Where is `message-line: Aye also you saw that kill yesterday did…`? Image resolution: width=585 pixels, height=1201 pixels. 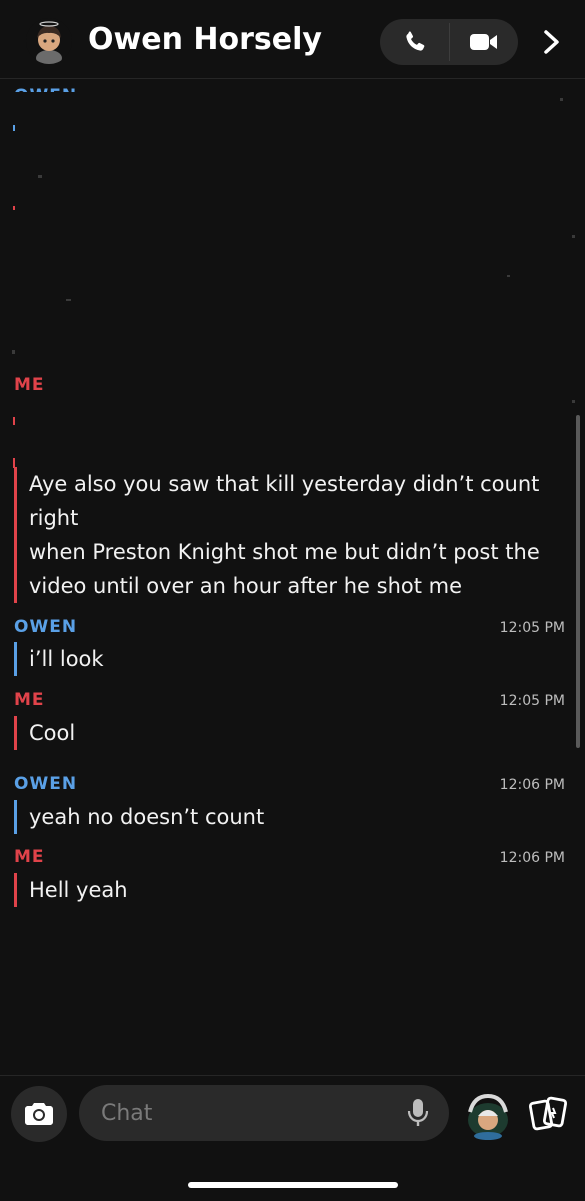 message-line: Aye also you saw that kill yesterday did… is located at coordinates (284, 484).